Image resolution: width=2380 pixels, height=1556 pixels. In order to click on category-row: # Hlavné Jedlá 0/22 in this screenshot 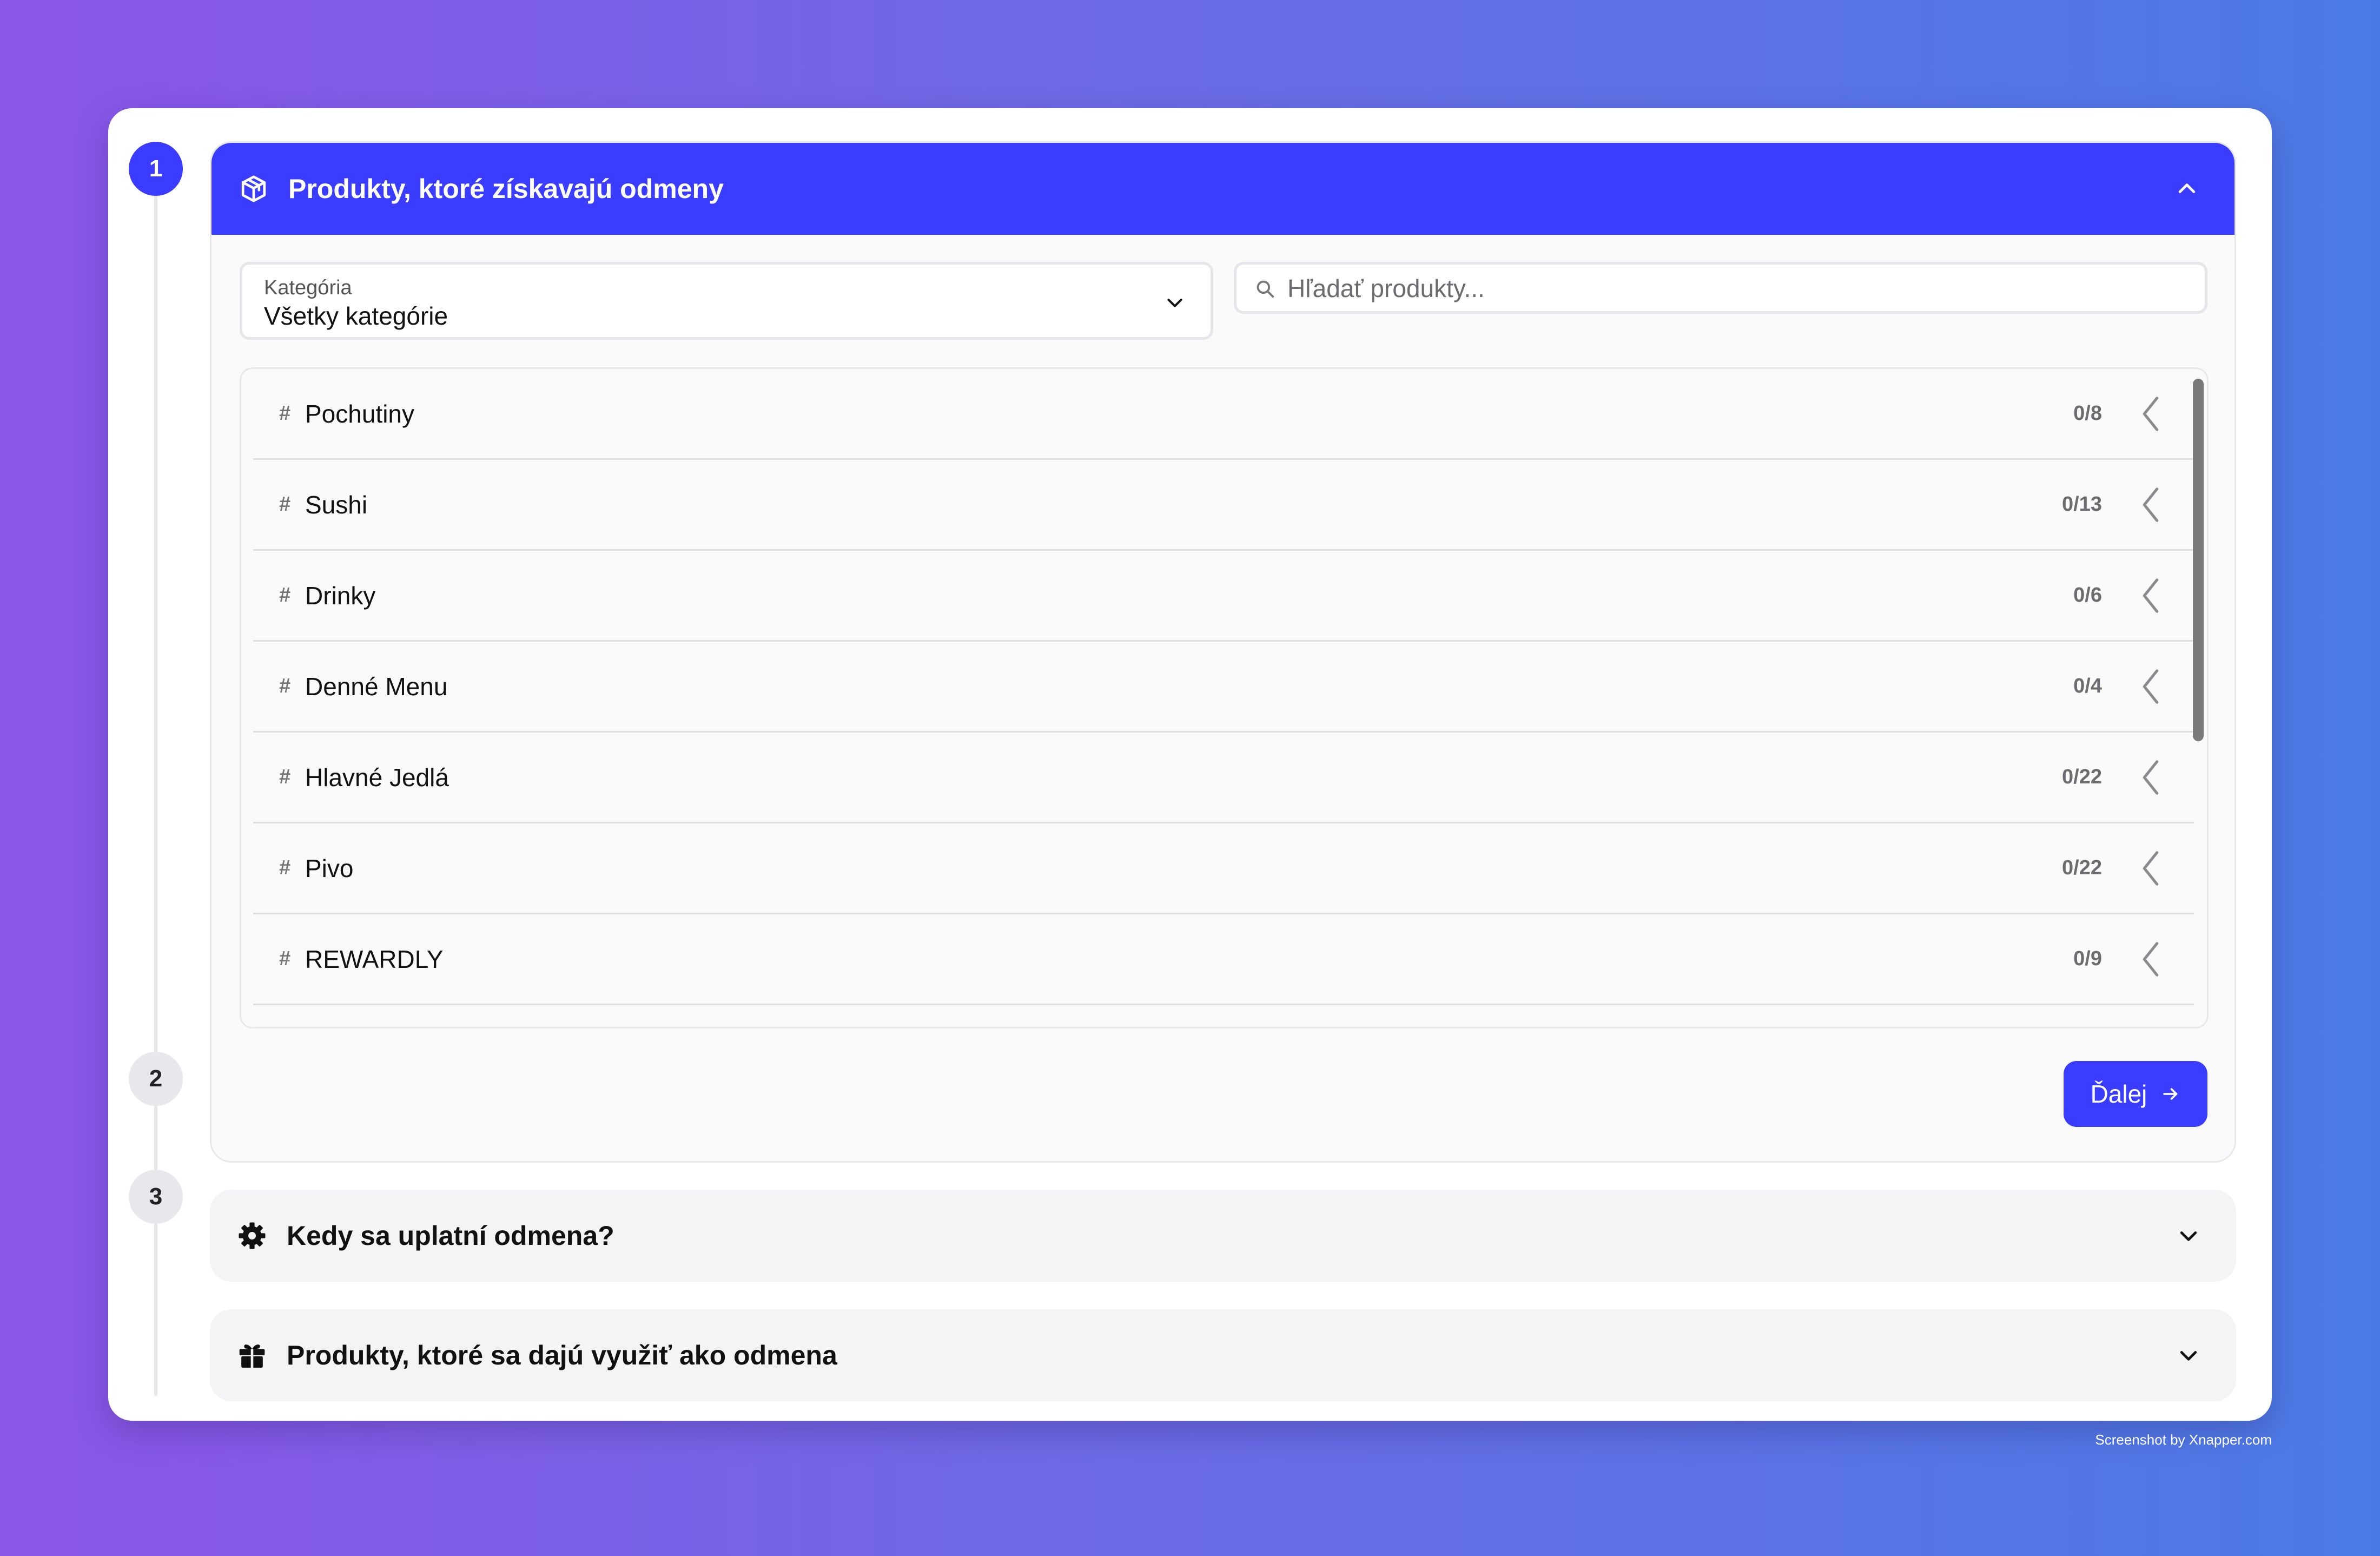, I will do `click(1223, 778)`.